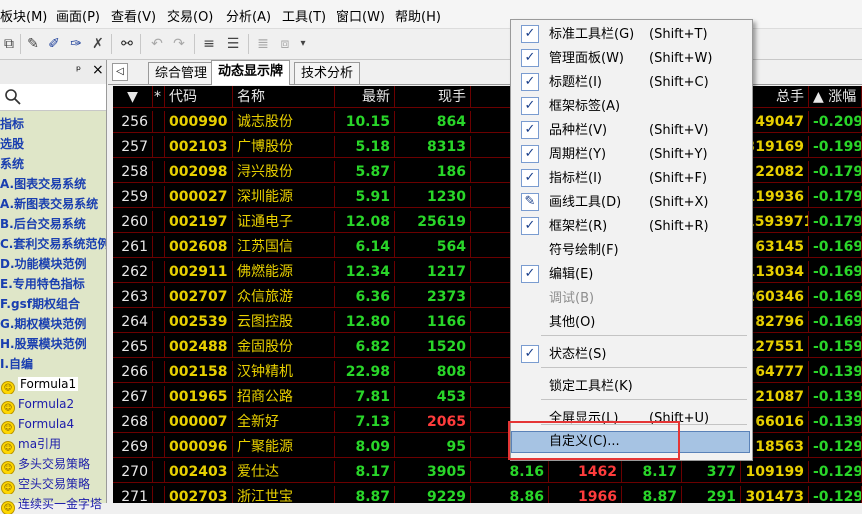  Describe the element at coordinates (652, 494) in the screenshot. I see `ask-price: 8.87` at that location.